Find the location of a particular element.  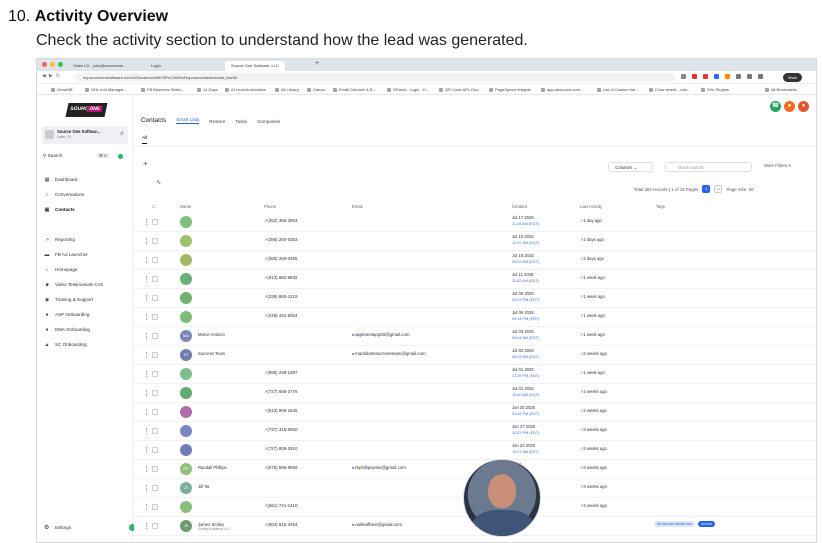

contact-name: Randall Phillips is located at coordinates (212, 467).